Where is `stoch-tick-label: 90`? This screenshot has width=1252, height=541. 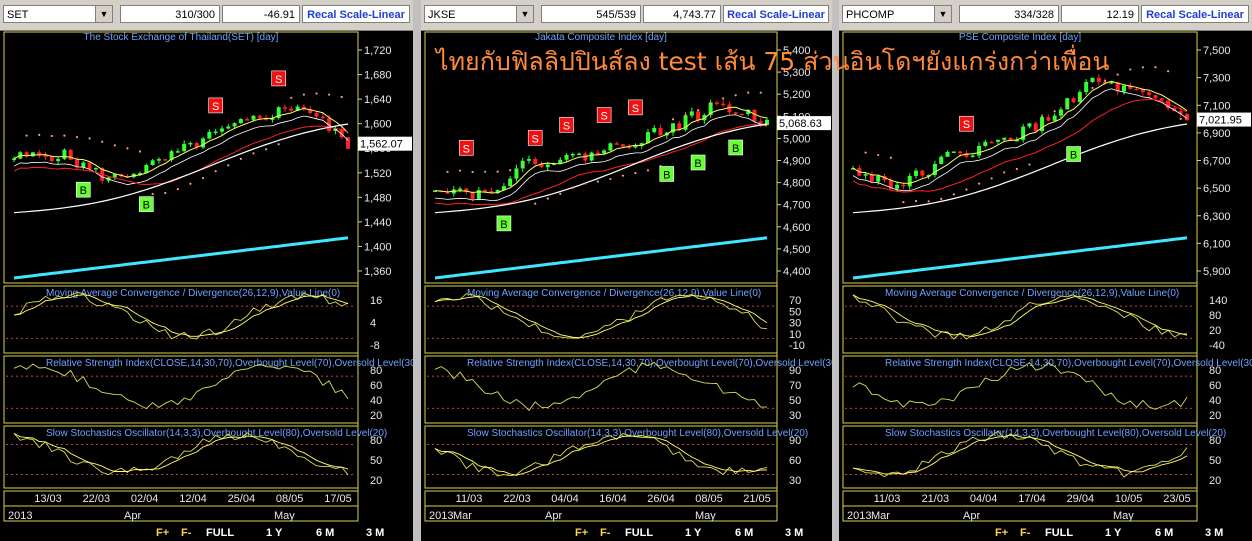 stoch-tick-label: 90 is located at coordinates (795, 441).